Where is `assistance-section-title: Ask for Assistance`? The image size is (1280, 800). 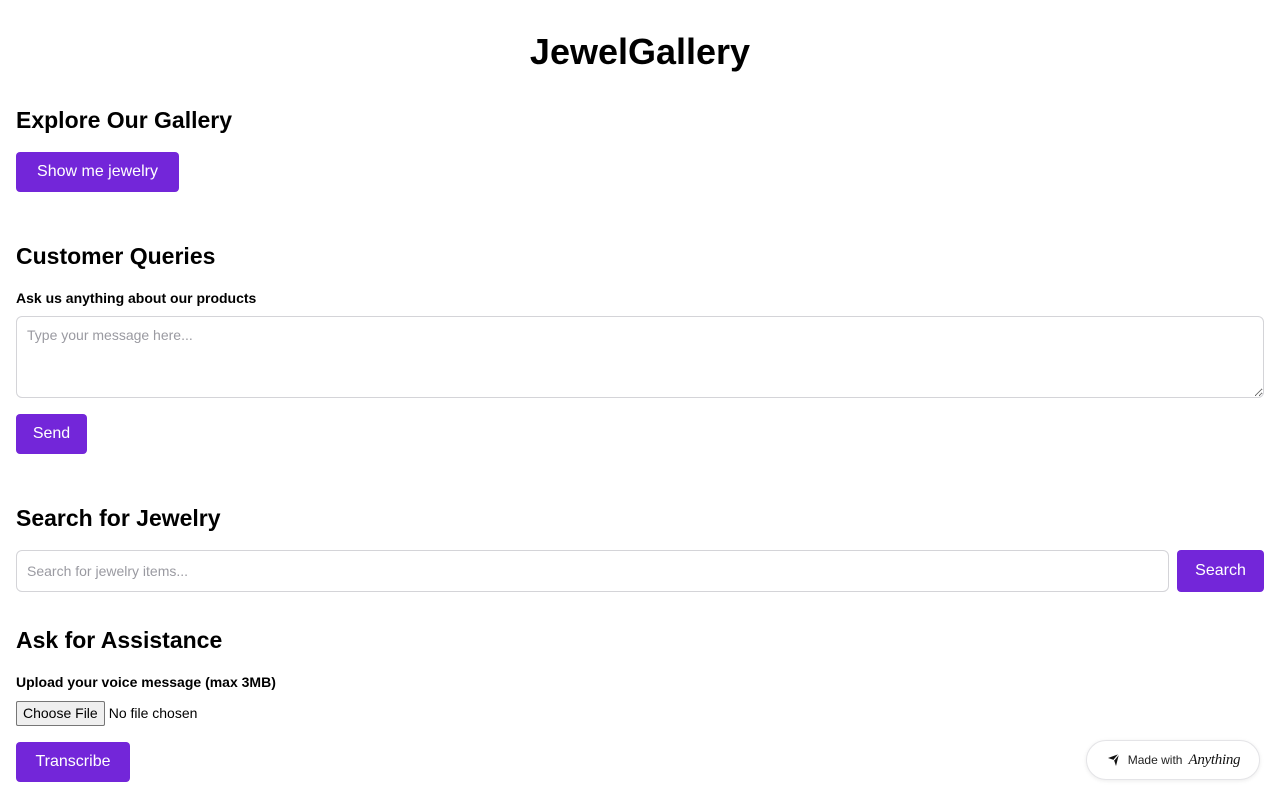 assistance-section-title: Ask for Assistance is located at coordinates (119, 640).